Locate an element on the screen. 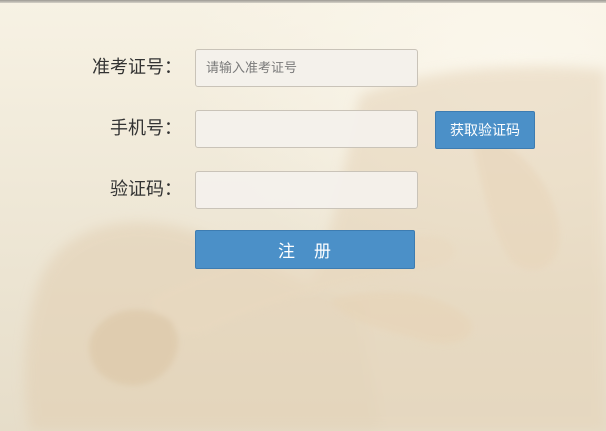  exam-id-input is located at coordinates (306, 68).